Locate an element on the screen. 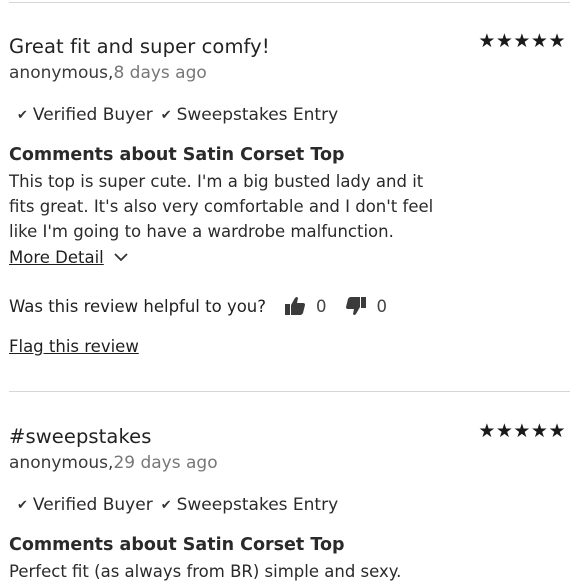  helpful-label: Was this review helpful to you? is located at coordinates (138, 306).